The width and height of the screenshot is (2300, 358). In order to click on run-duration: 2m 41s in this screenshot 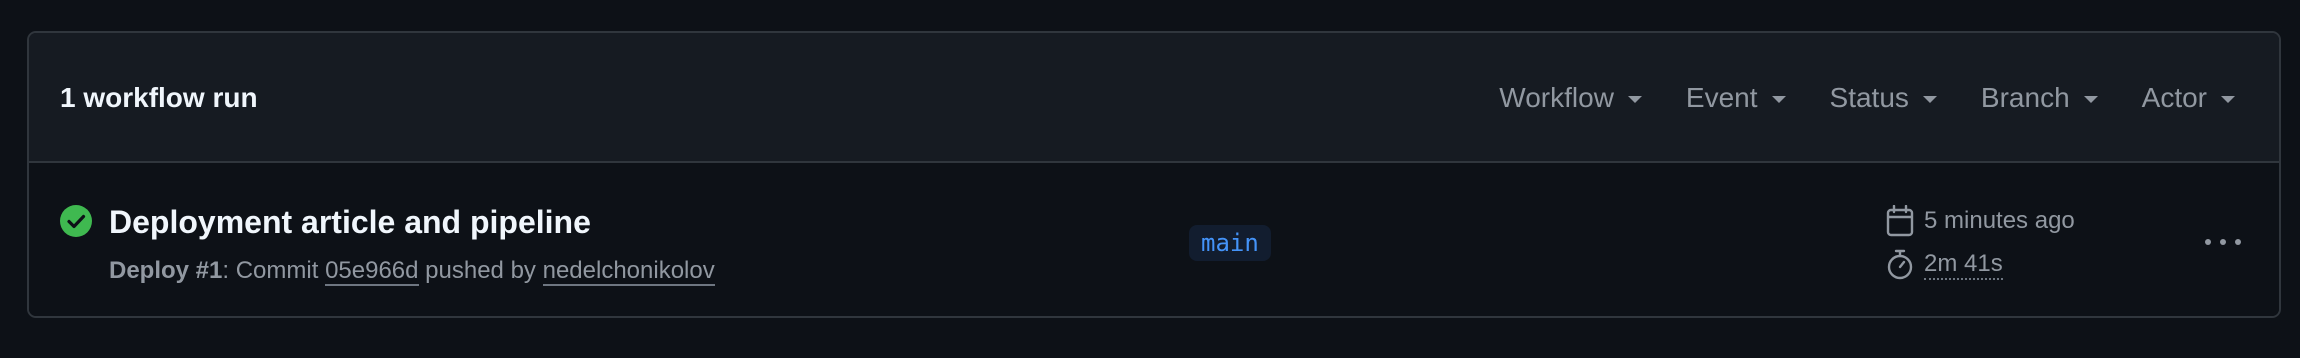, I will do `click(1980, 265)`.